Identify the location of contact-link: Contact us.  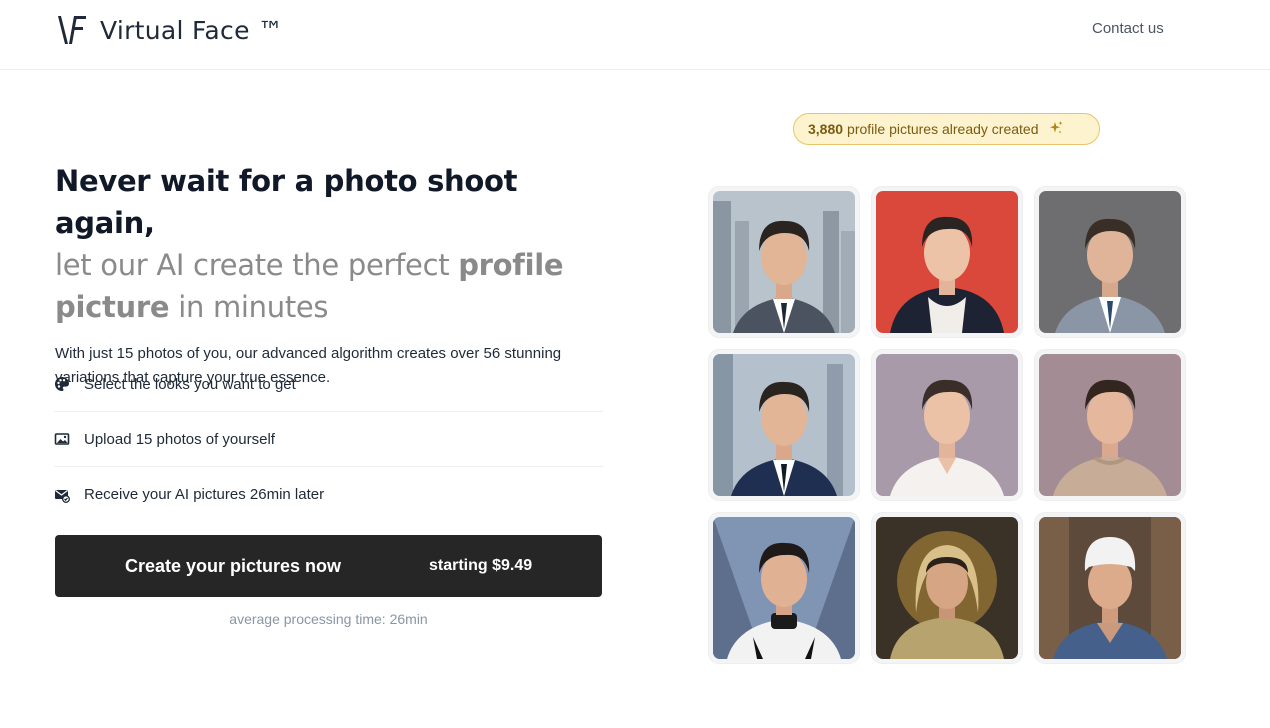
(1128, 28).